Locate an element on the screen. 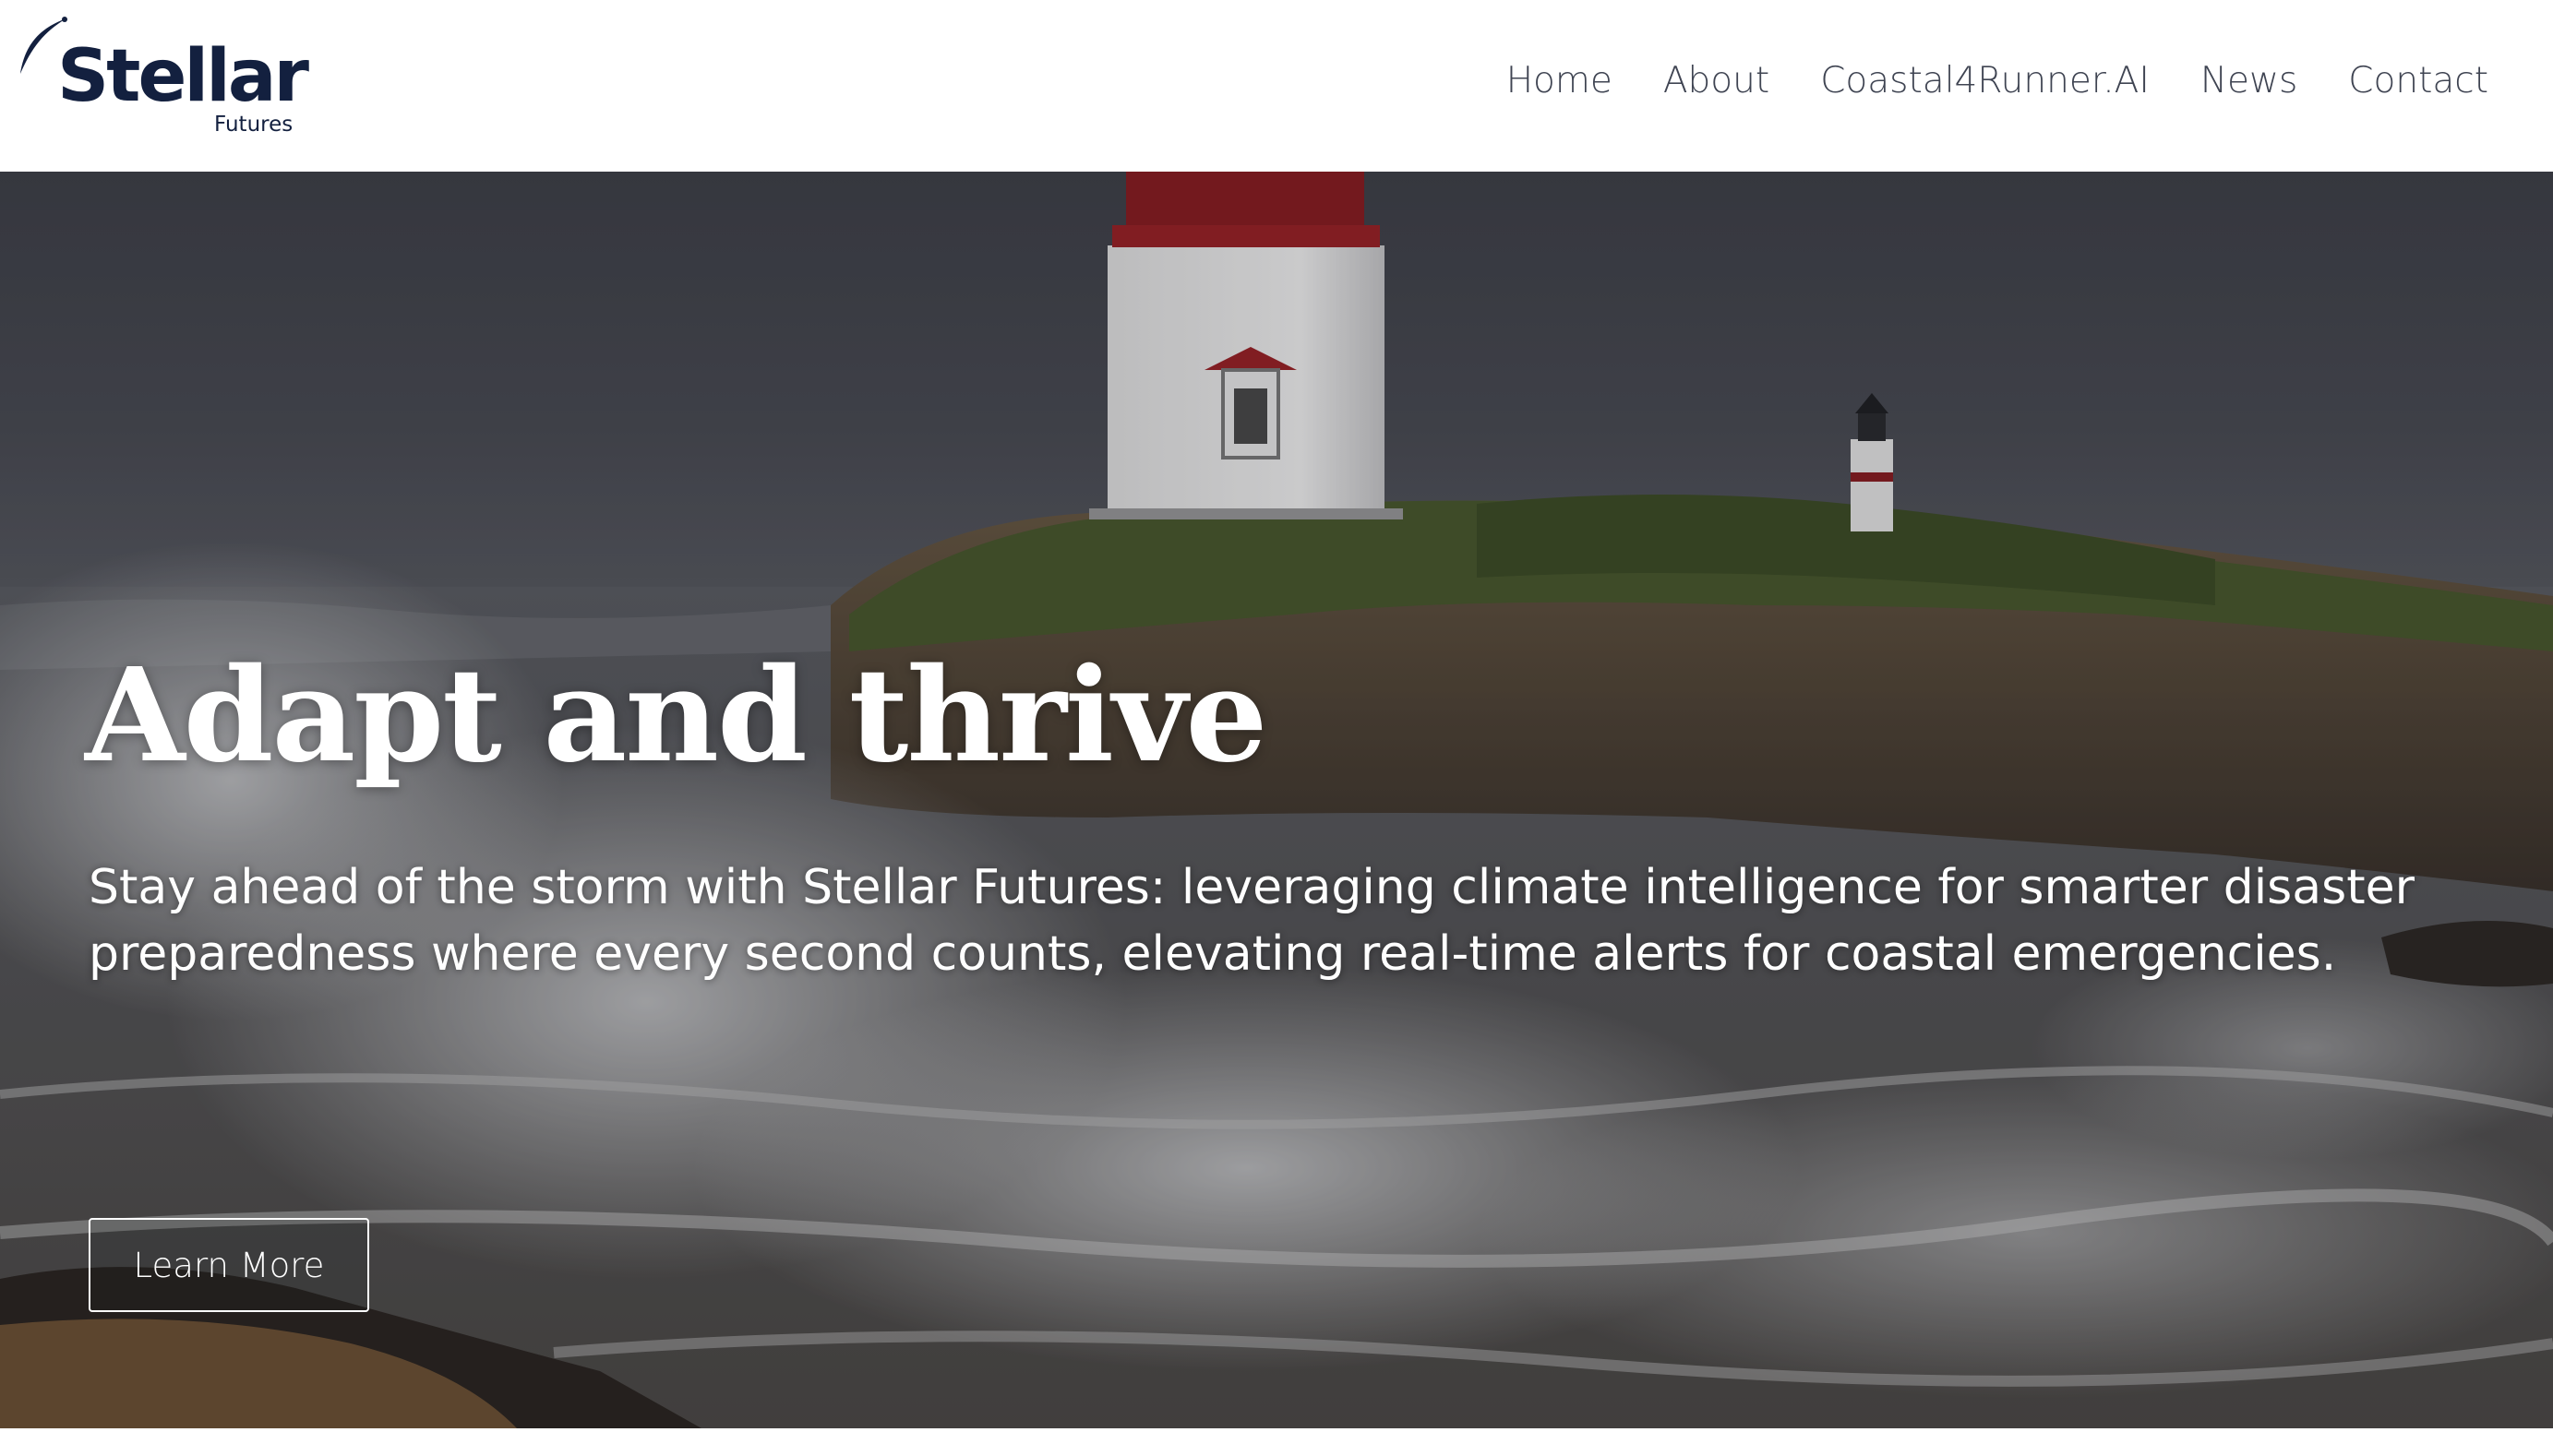 The image size is (2553, 1456). brand-logo: Stellar Futures is located at coordinates (163, 82).